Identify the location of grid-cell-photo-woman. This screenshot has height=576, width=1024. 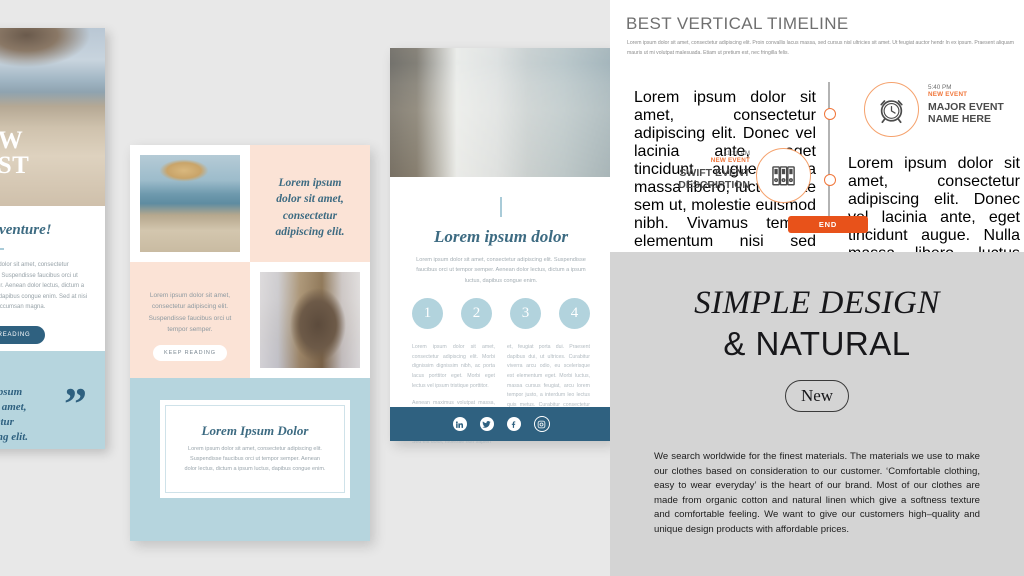
(190, 203).